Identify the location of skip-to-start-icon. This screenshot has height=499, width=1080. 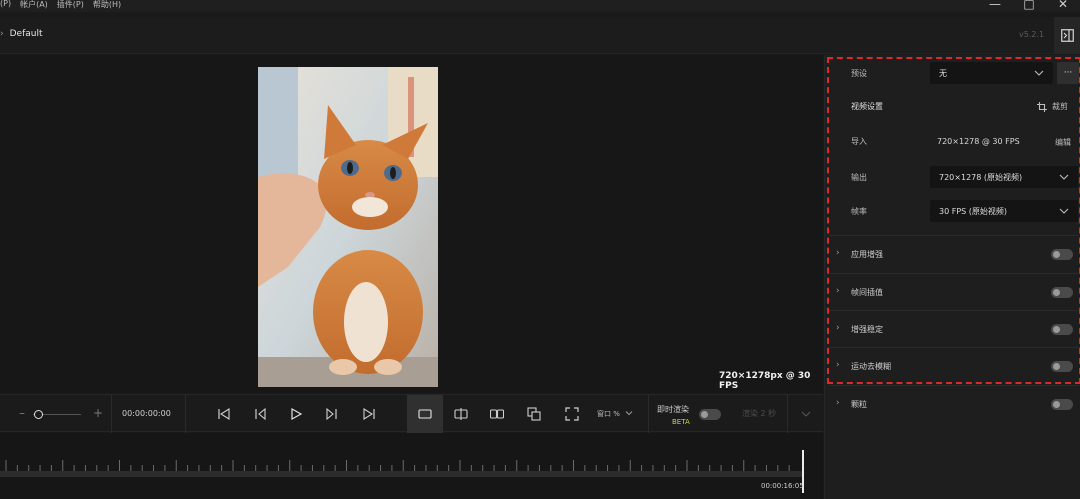
(224, 414).